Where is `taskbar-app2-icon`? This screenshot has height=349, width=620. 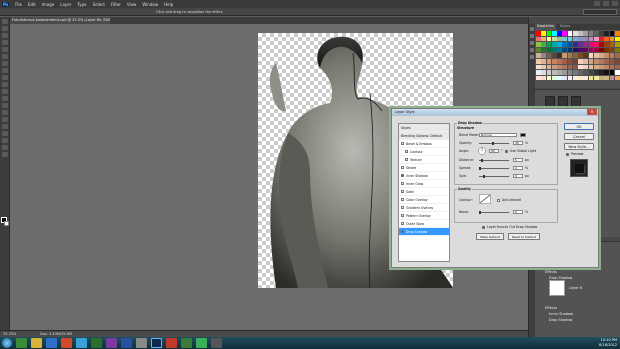
taskbar-app2-icon is located at coordinates (111, 343).